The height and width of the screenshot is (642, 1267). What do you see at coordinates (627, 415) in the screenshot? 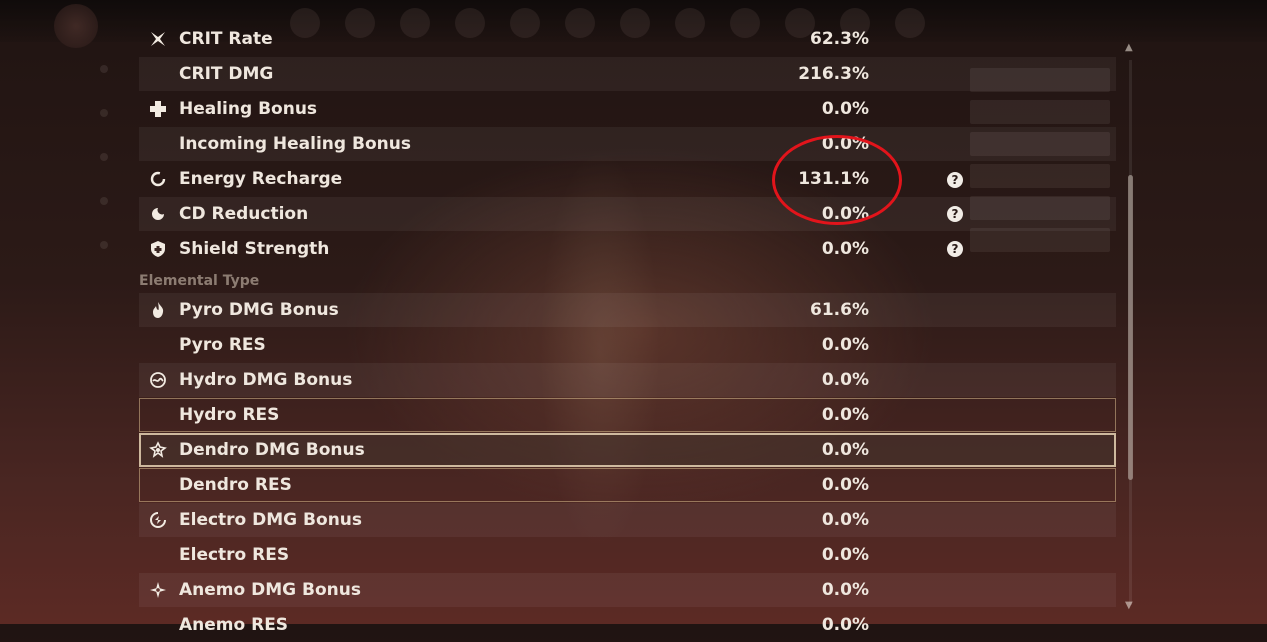
I see `stat-row-hydro-res: Hydro RES 0.0%` at bounding box center [627, 415].